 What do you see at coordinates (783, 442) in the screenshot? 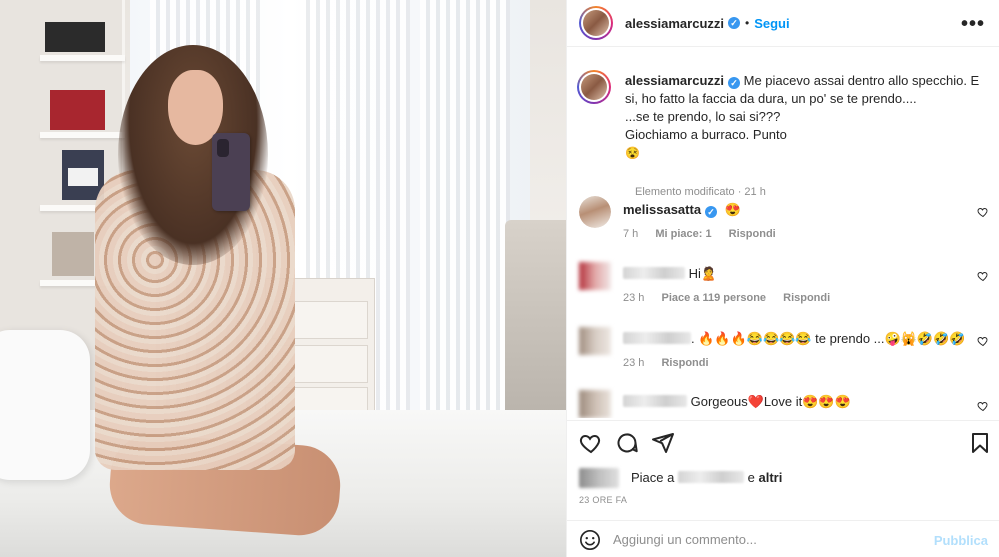
I see `action-bar` at bounding box center [783, 442].